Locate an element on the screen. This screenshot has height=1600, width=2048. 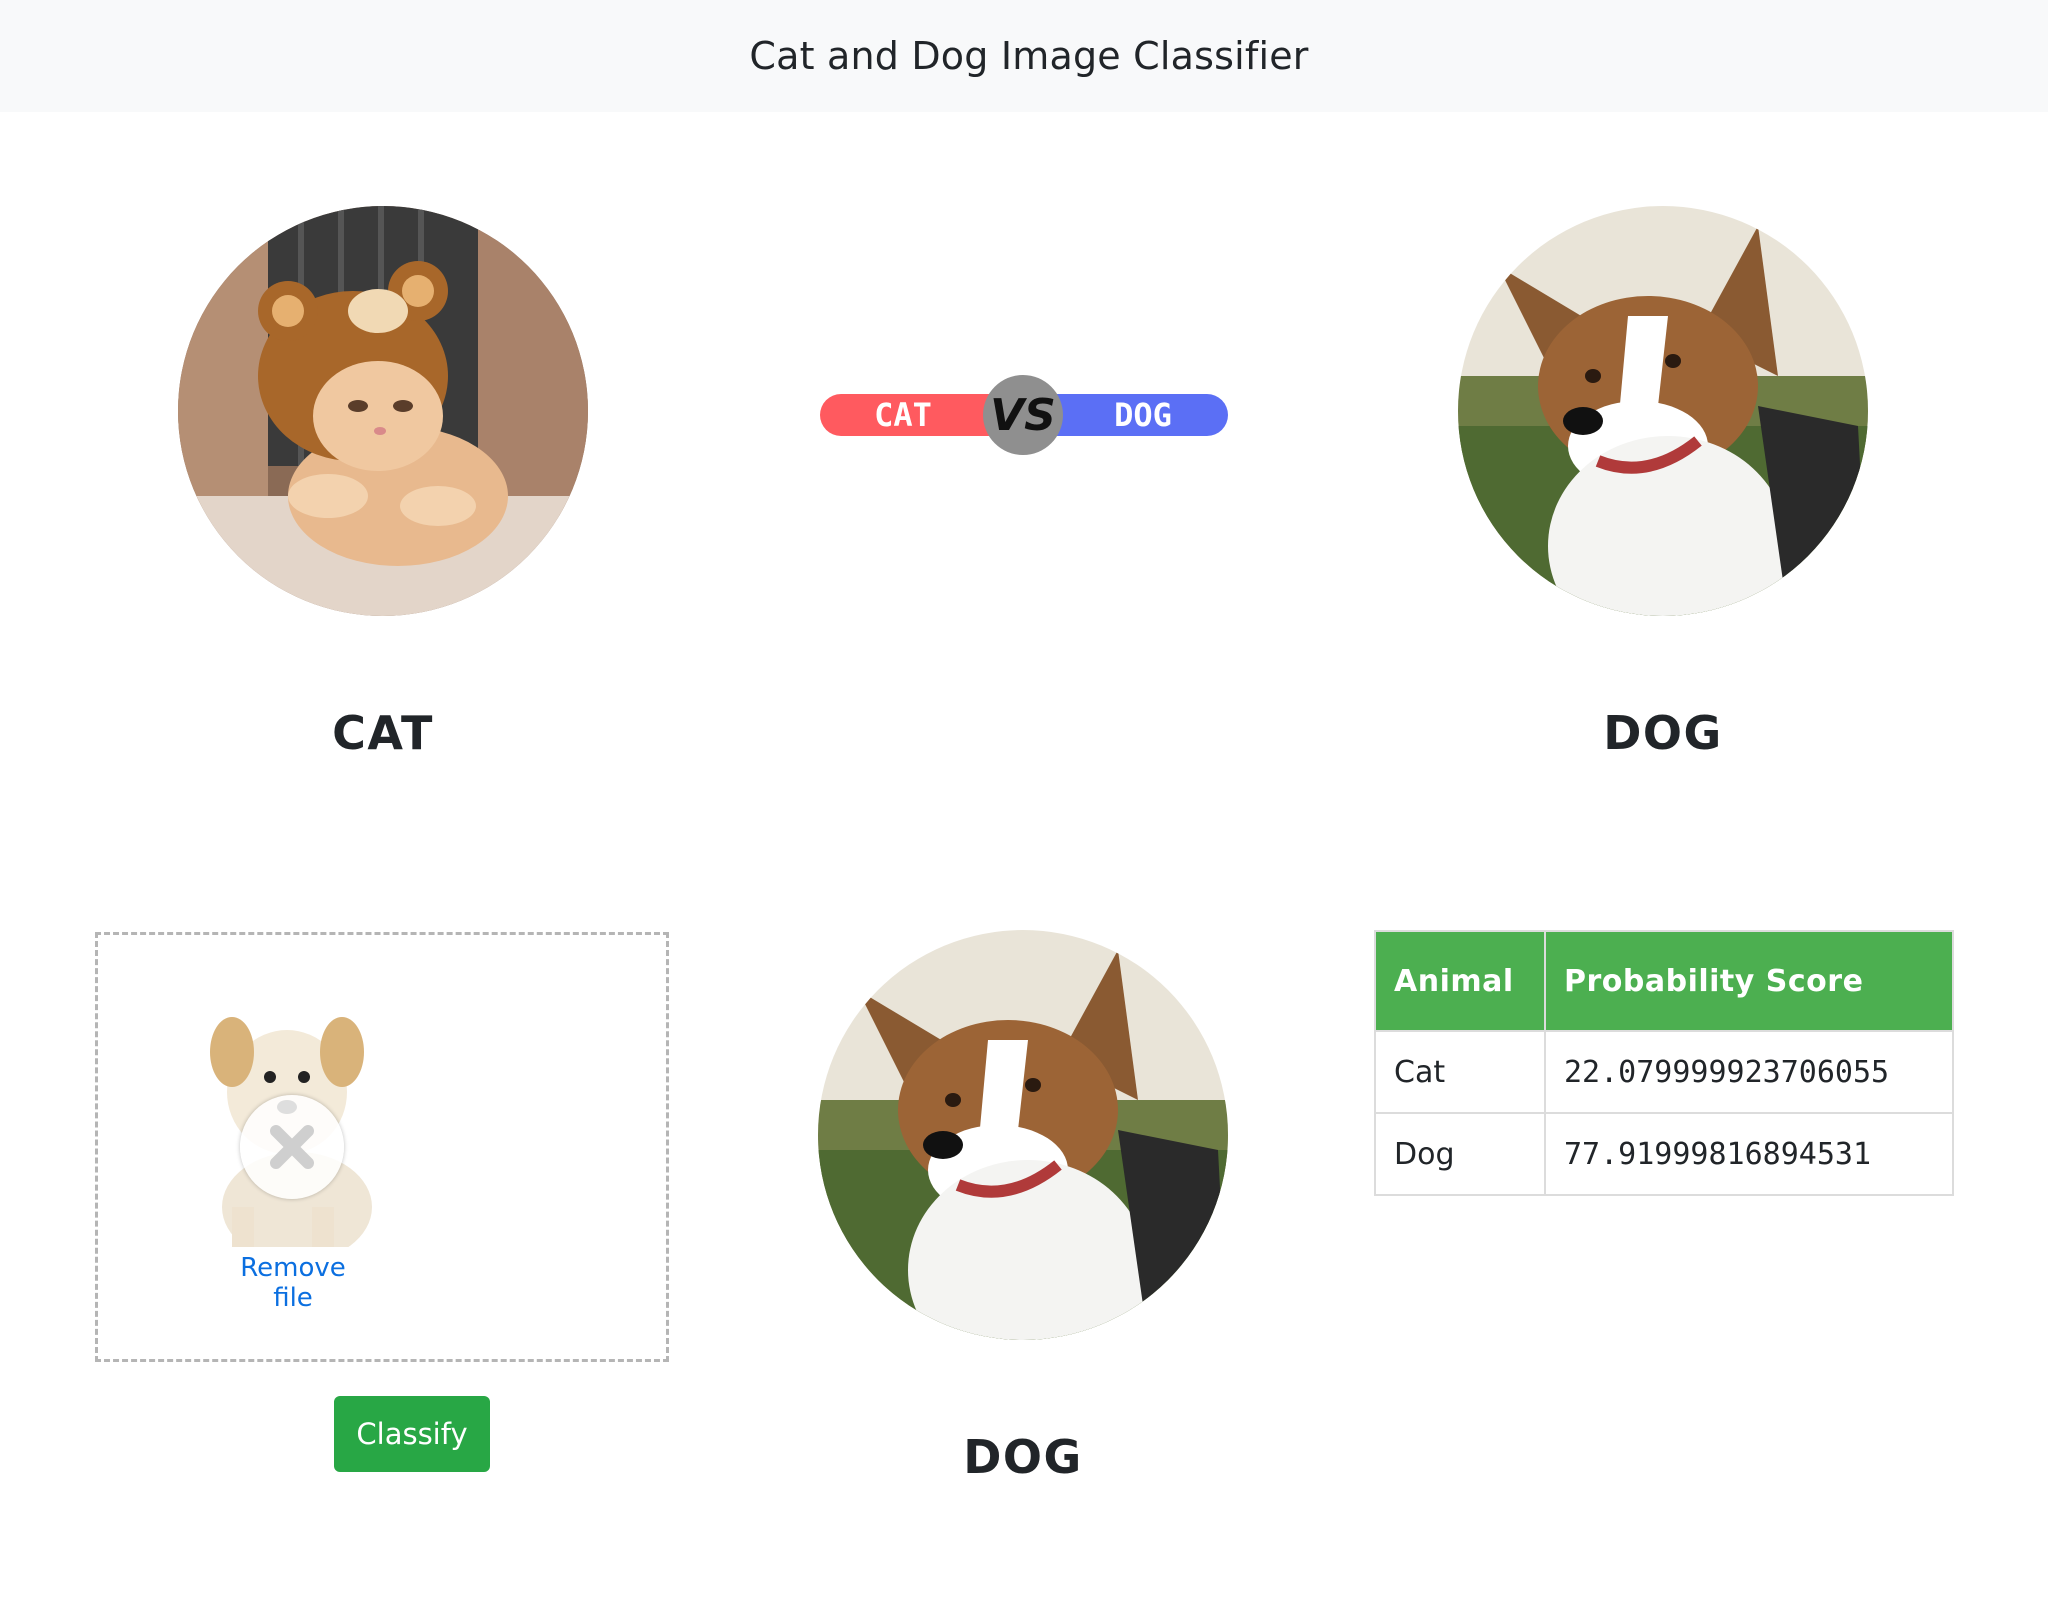
table-header-row: Animal Probability Score is located at coordinates (1664, 981).